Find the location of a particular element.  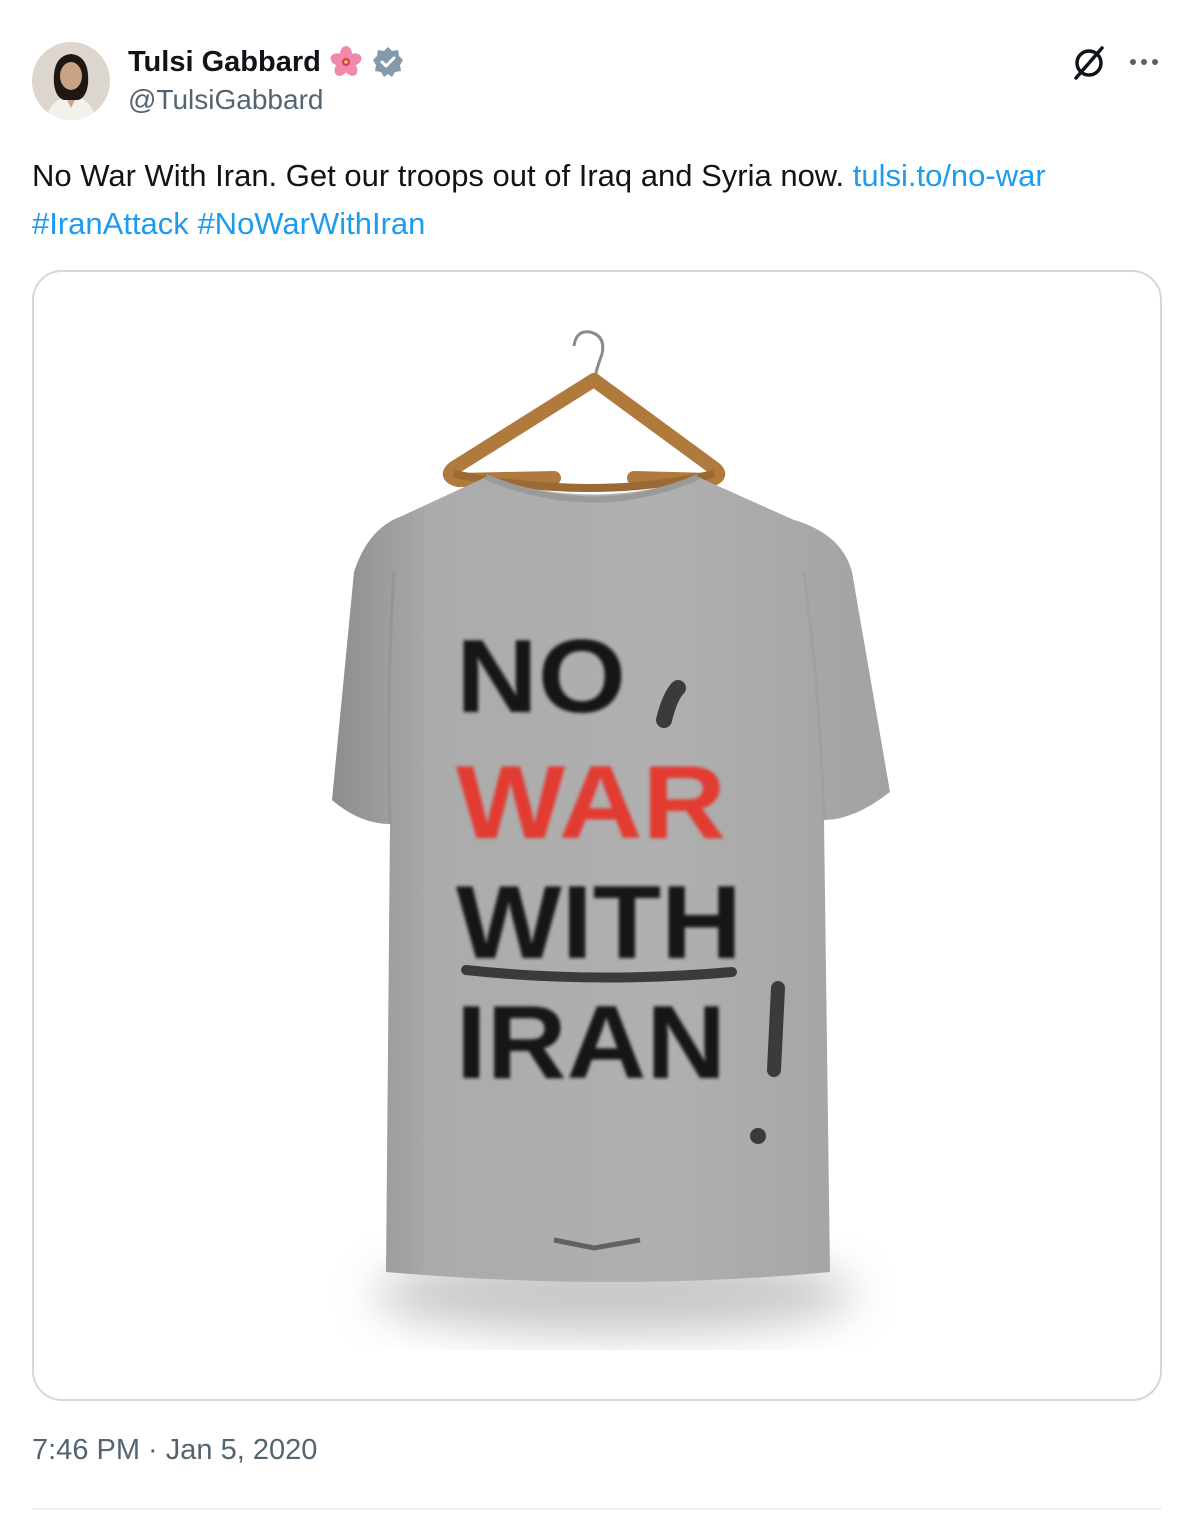

grok-icon is located at coordinates (1089, 63).